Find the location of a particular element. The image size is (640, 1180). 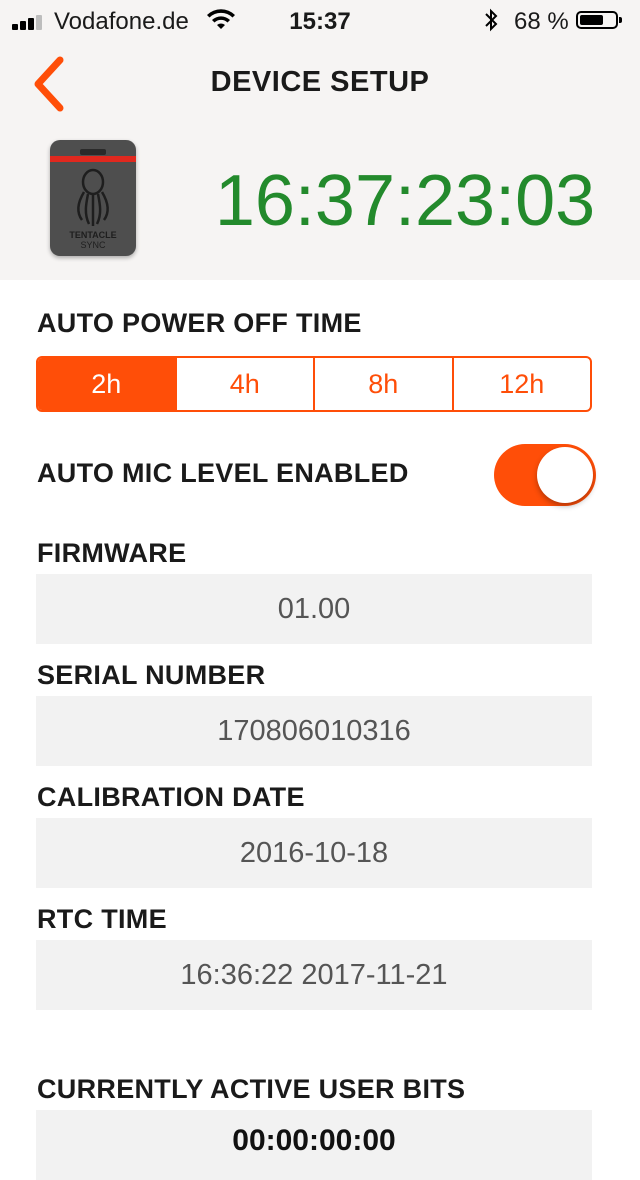

serial-number-label: SERIAL NUMBER is located at coordinates (151, 675).